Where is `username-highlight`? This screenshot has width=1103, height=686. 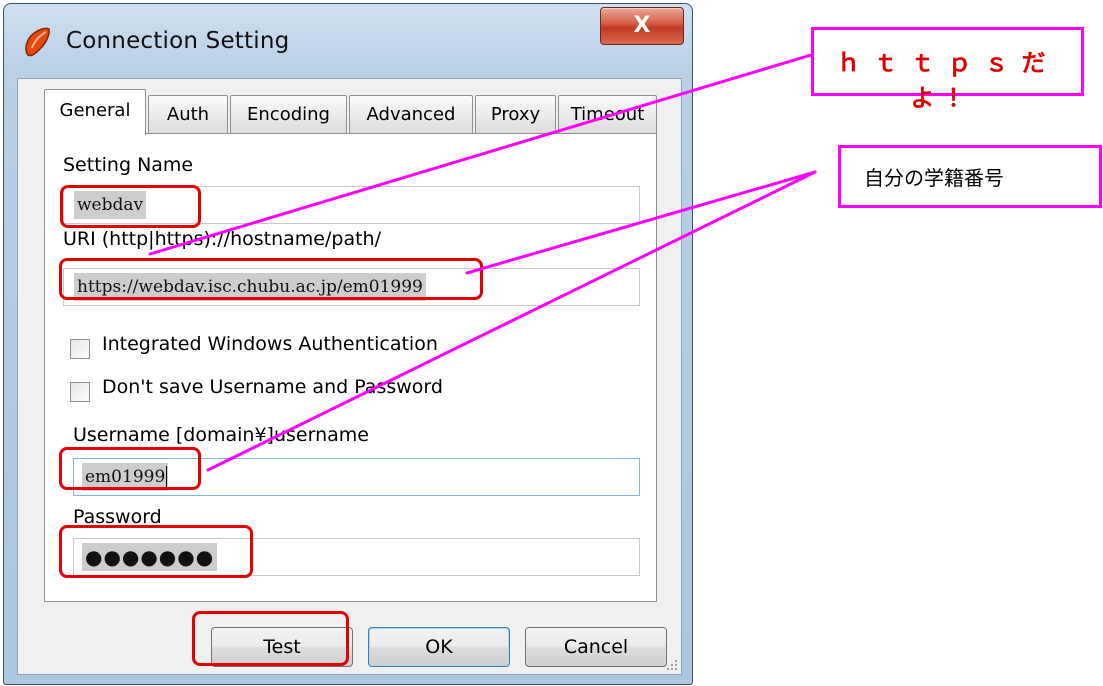
username-highlight is located at coordinates (130, 468).